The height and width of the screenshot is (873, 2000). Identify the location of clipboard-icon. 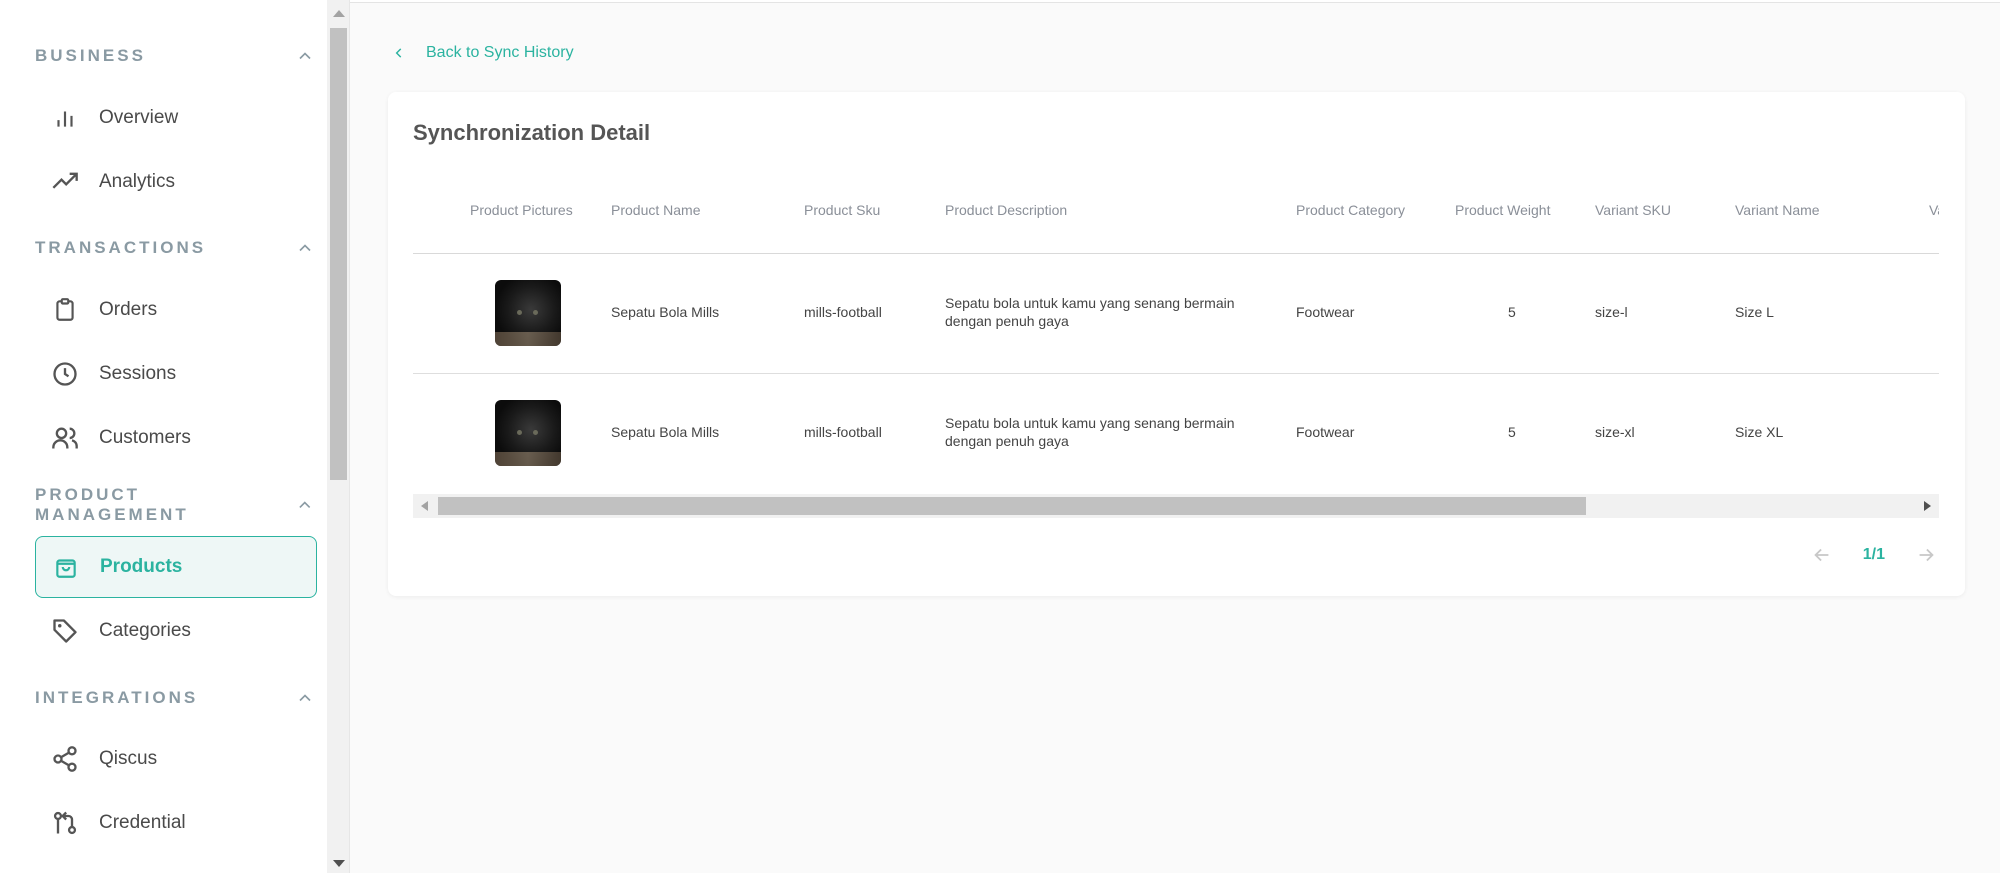
(65, 310).